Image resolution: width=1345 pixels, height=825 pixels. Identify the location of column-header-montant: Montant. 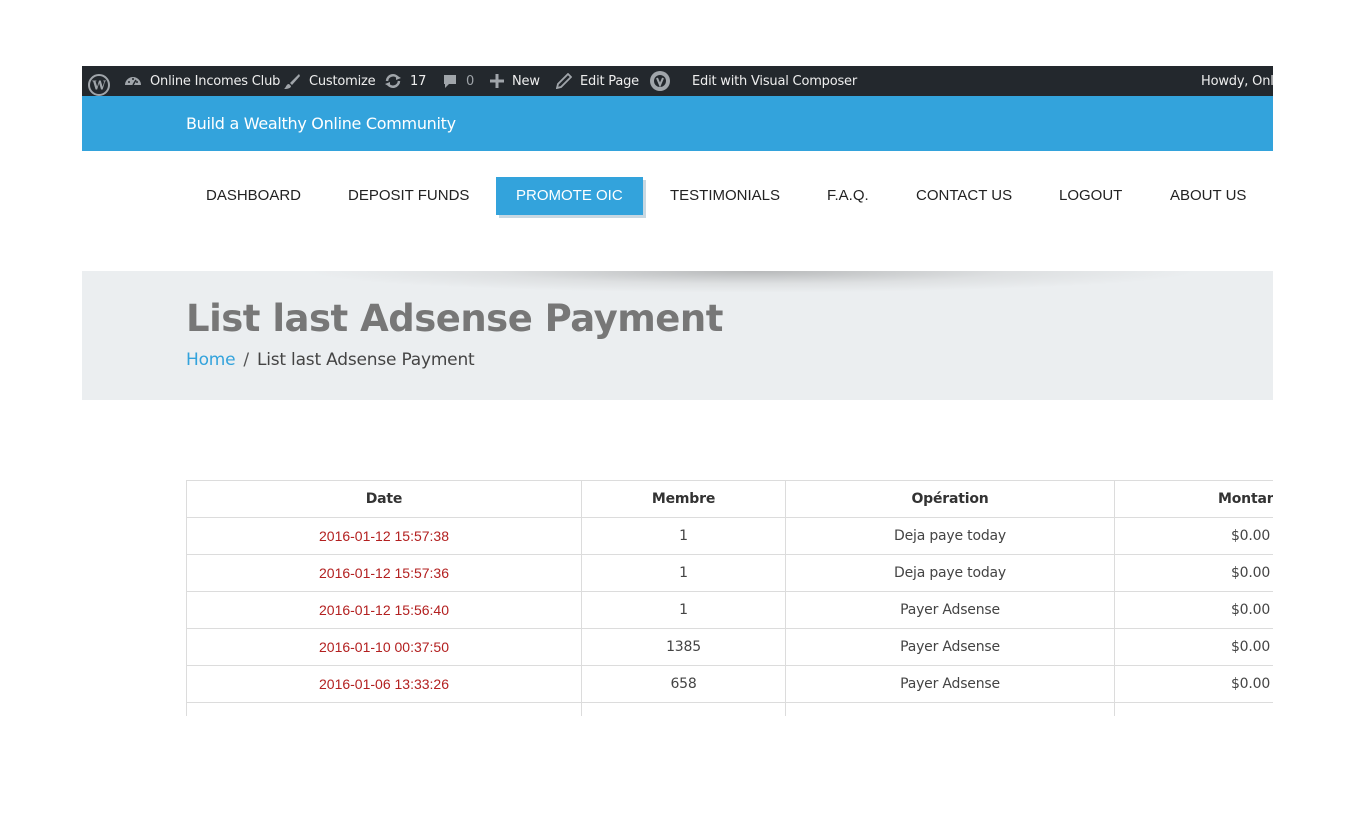
(1193, 499).